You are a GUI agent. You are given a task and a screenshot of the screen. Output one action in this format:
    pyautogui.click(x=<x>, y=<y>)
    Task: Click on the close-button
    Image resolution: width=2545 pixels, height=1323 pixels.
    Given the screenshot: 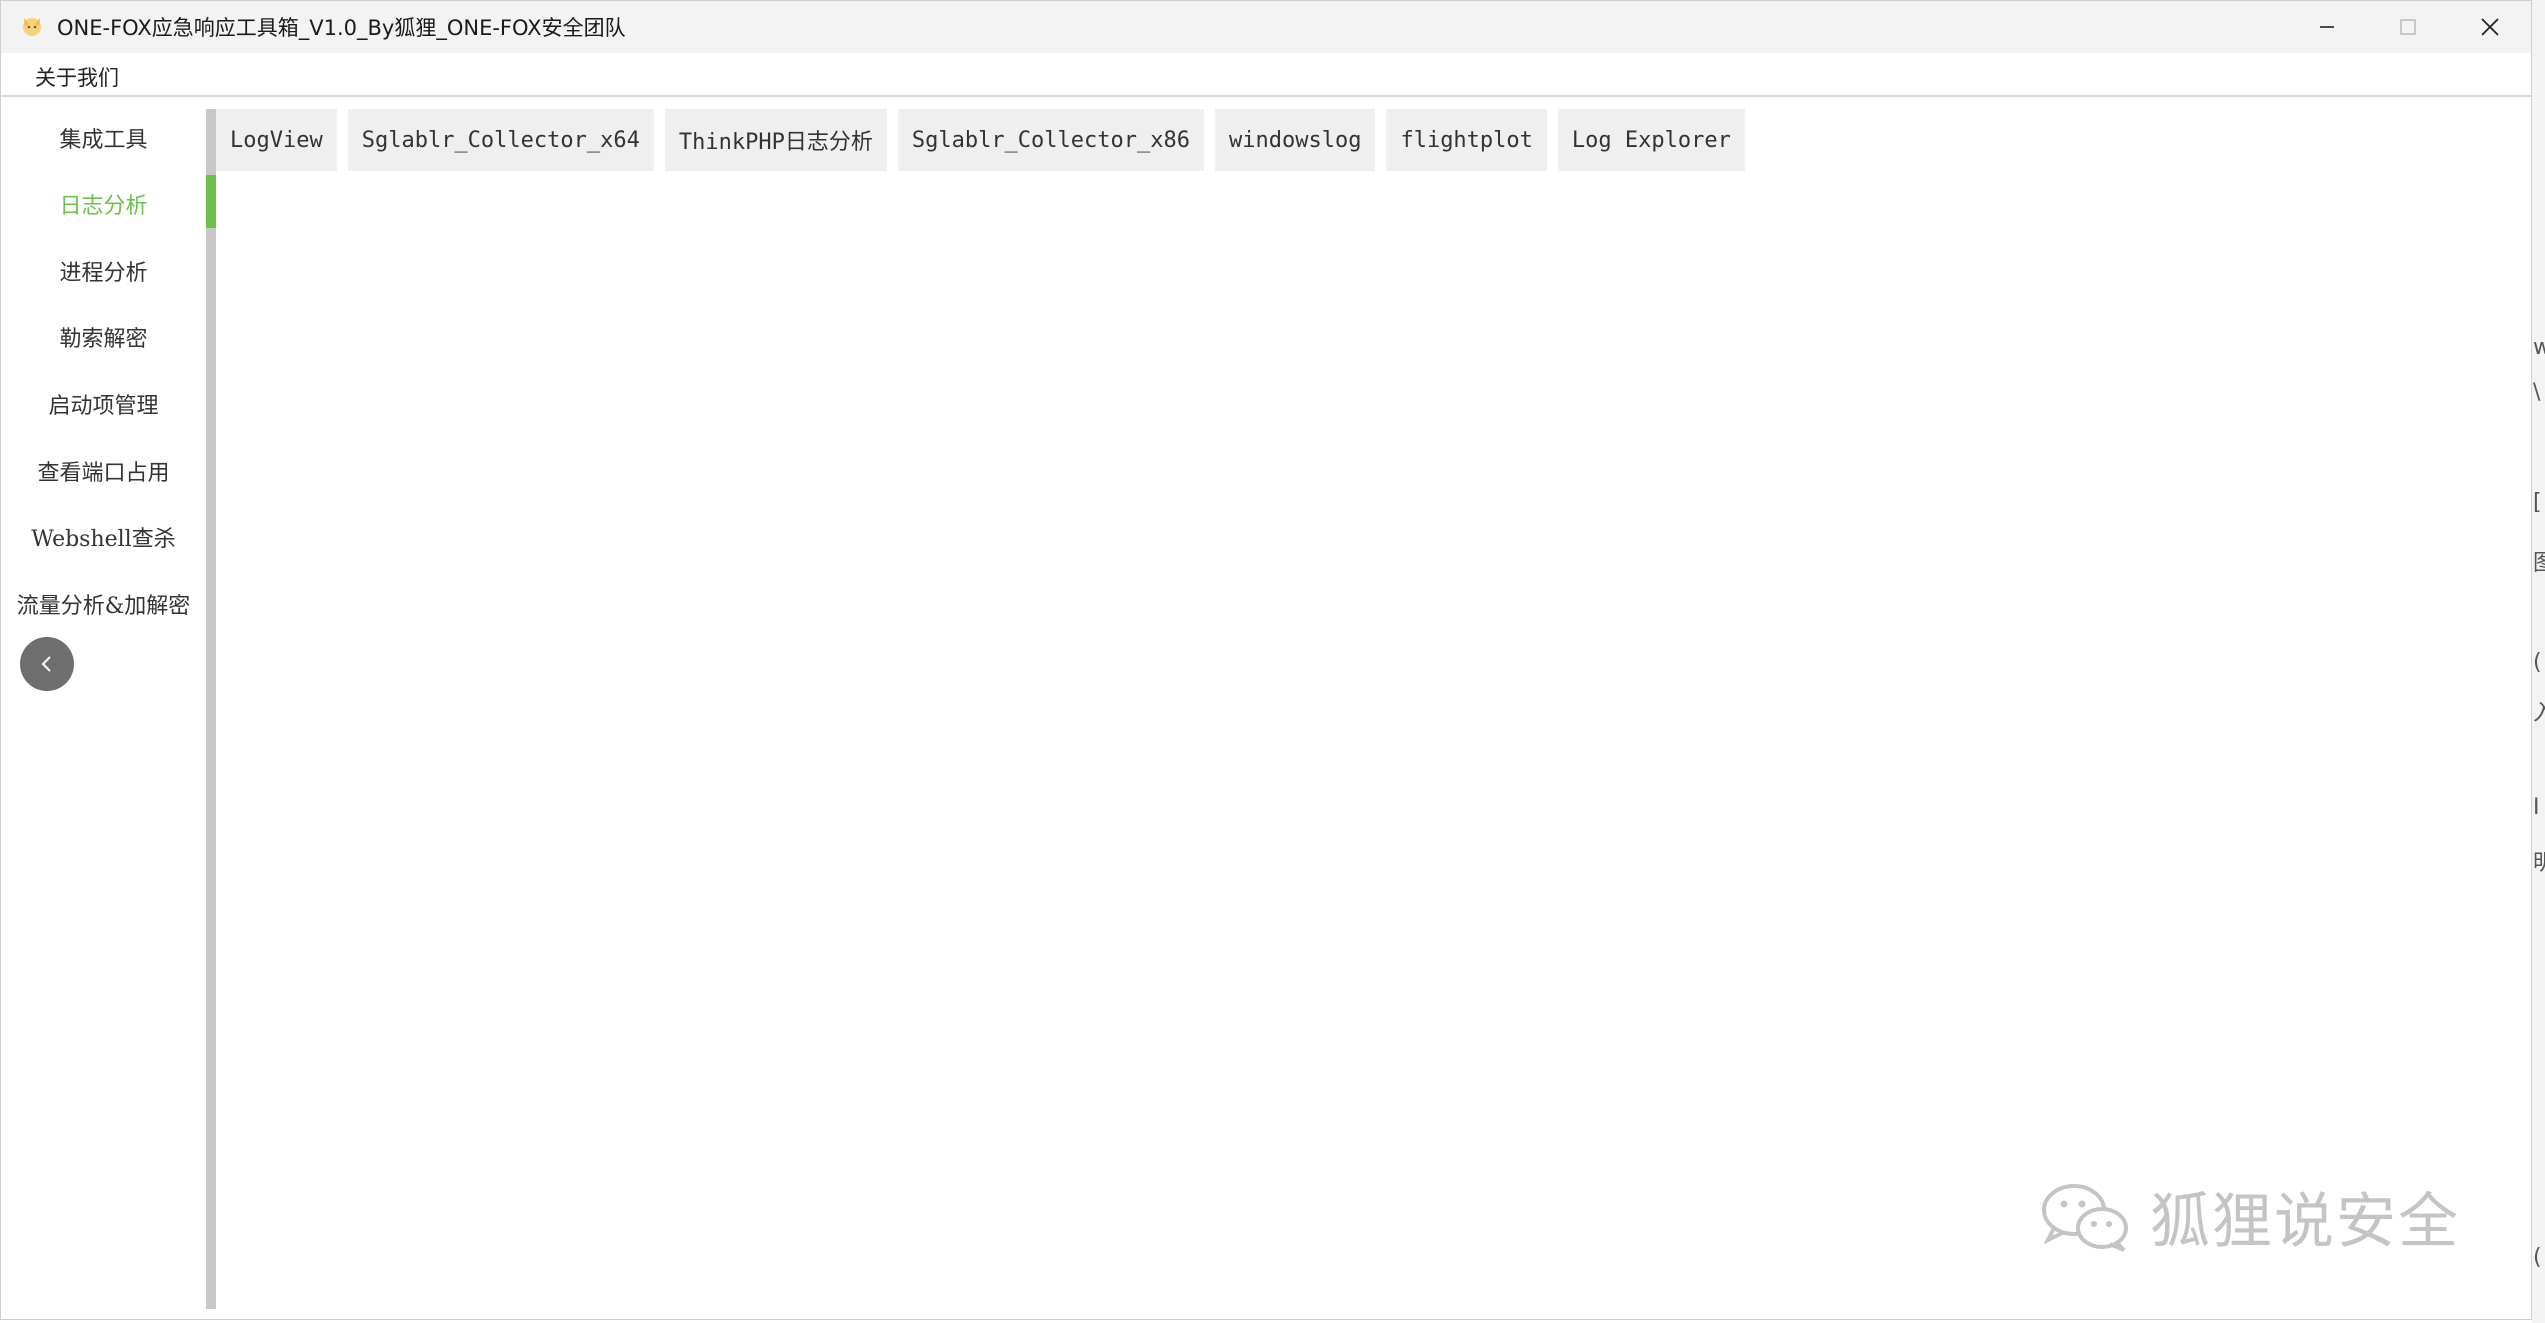 What is the action you would take?
    pyautogui.click(x=2490, y=27)
    